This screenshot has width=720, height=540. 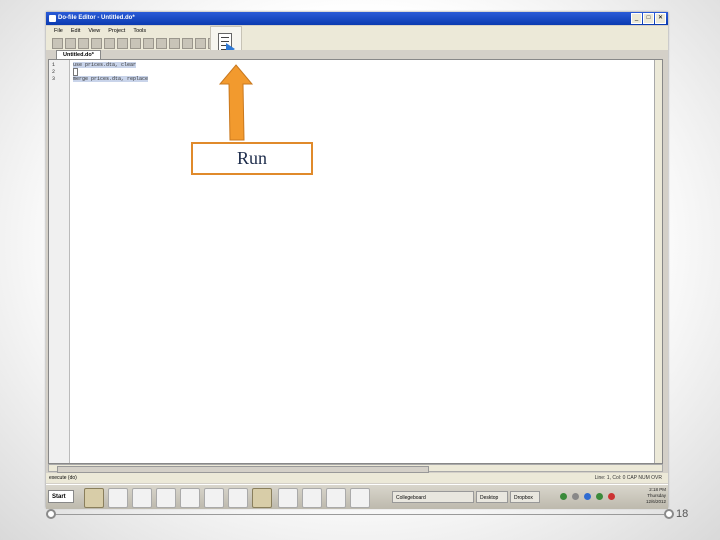 What do you see at coordinates (357, 18) in the screenshot?
I see `window-titlebar: Do-file Editor - Untitled.do* _ □ ✕` at bounding box center [357, 18].